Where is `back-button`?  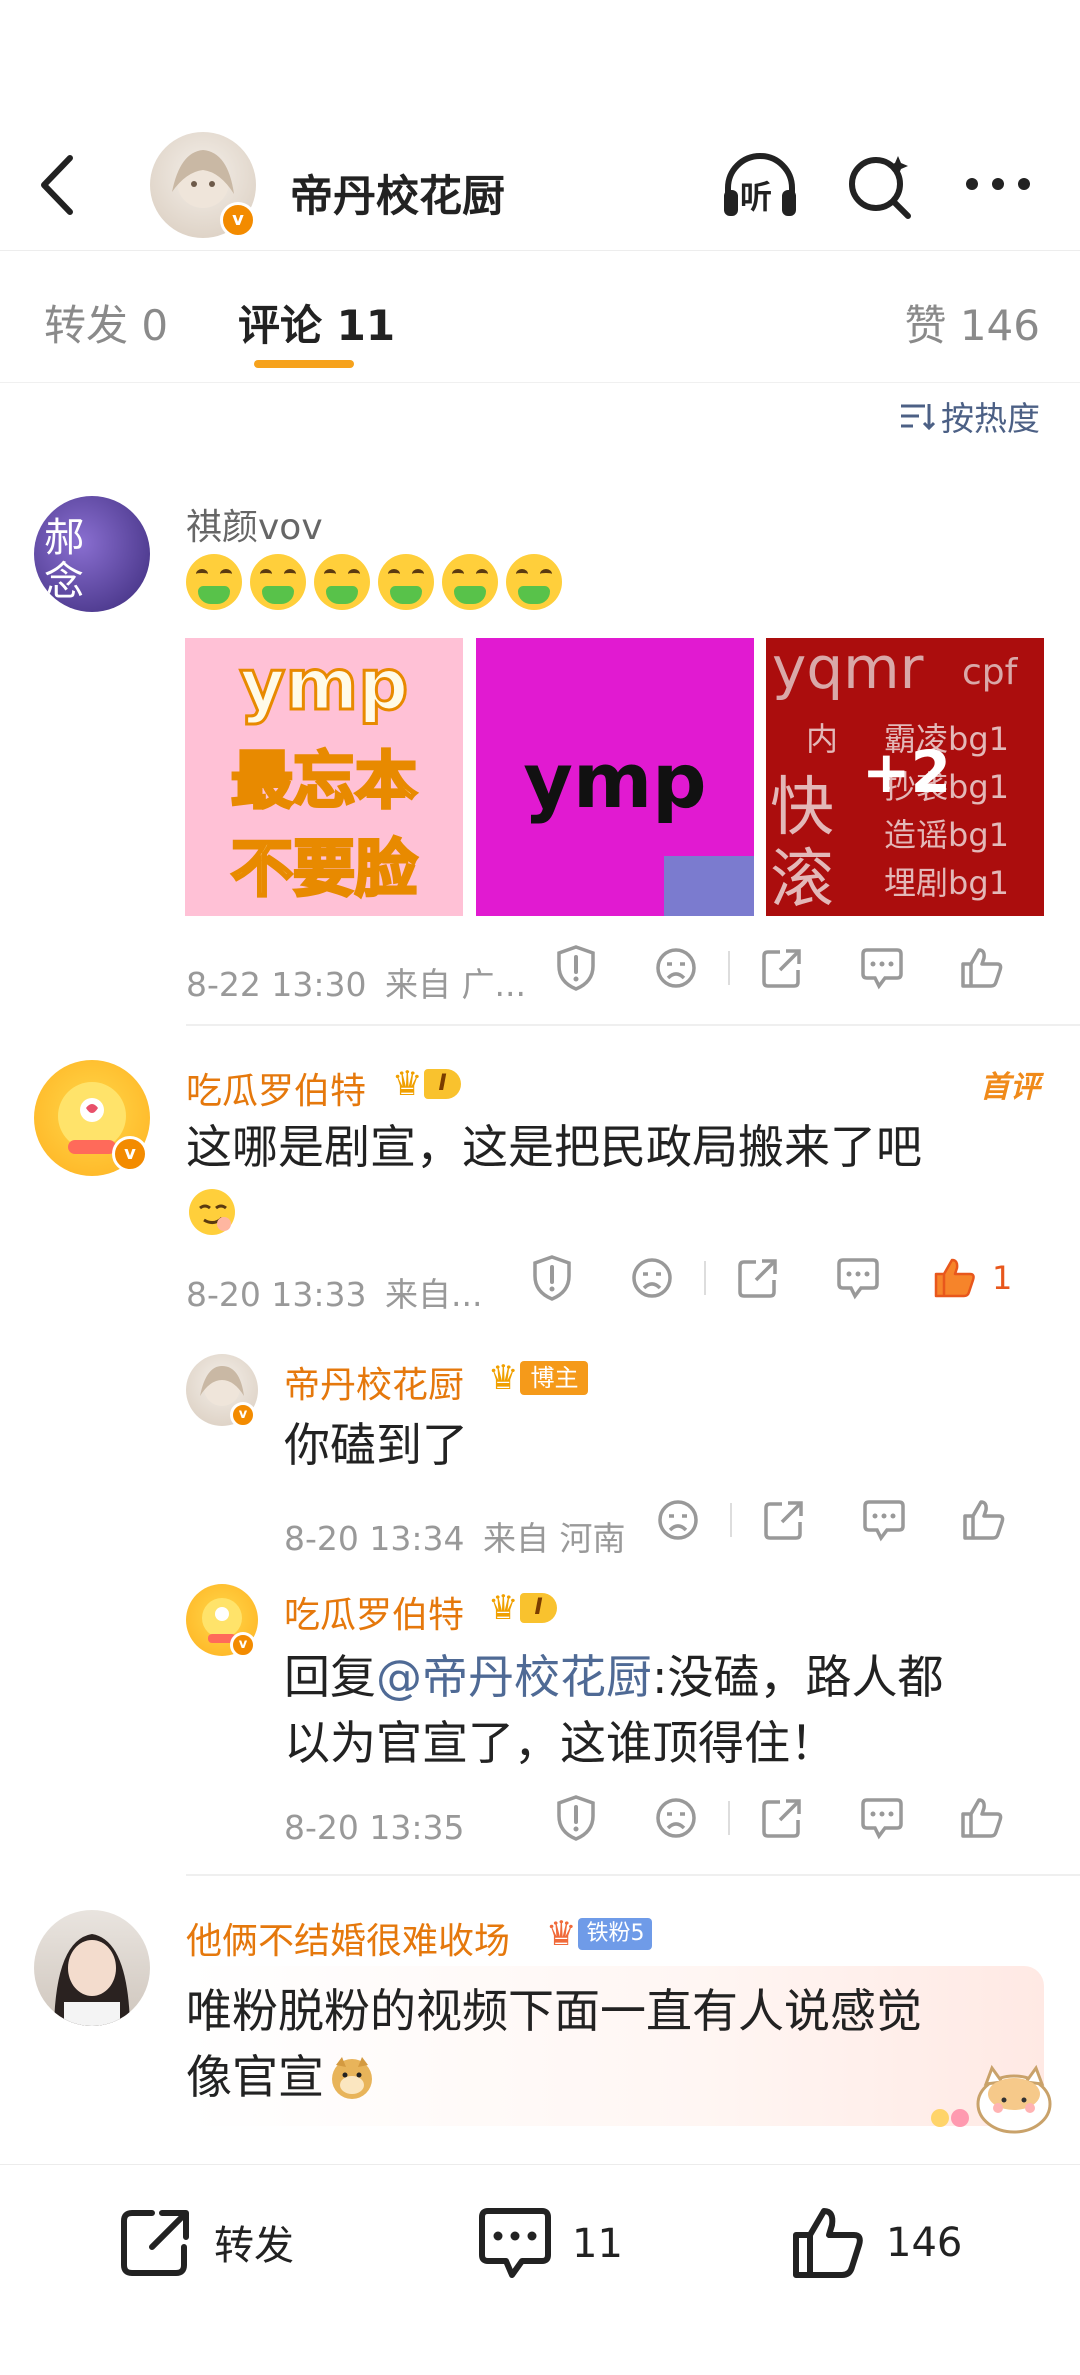 back-button is located at coordinates (60, 185).